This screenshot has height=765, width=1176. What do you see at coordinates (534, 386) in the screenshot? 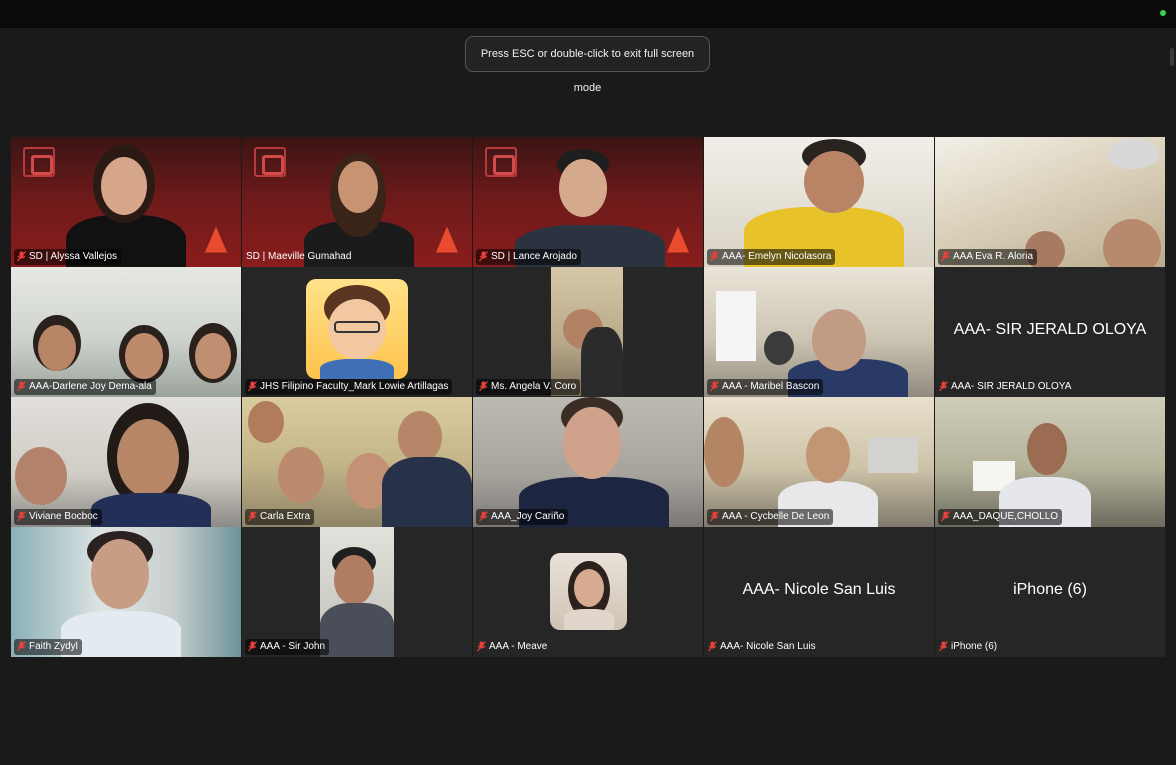
I see `participant-name: Ms. Angela V. Coro` at bounding box center [534, 386].